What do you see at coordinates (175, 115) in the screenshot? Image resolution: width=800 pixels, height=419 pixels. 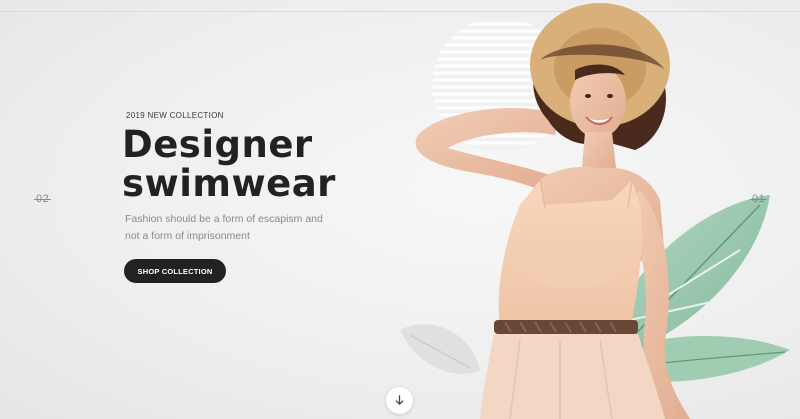 I see `collection-eyebrow: 2019 NEW COLLECTION` at bounding box center [175, 115].